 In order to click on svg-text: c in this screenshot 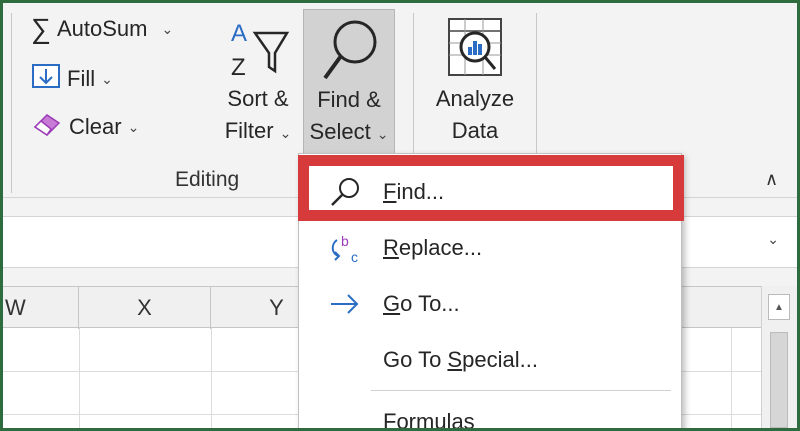, I will do `click(354, 257)`.